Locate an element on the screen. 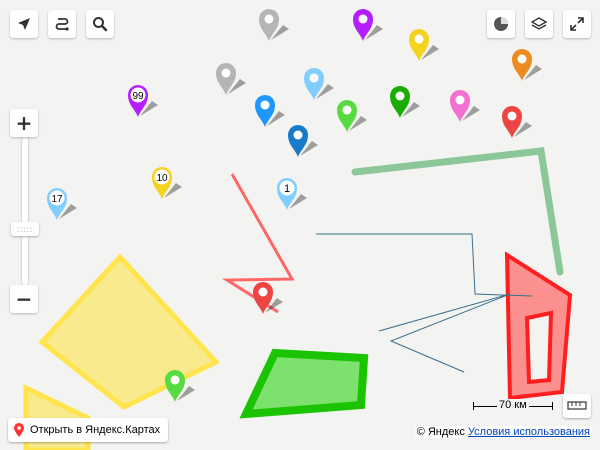 The height and width of the screenshot is (450, 600). search-button is located at coordinates (100, 24).